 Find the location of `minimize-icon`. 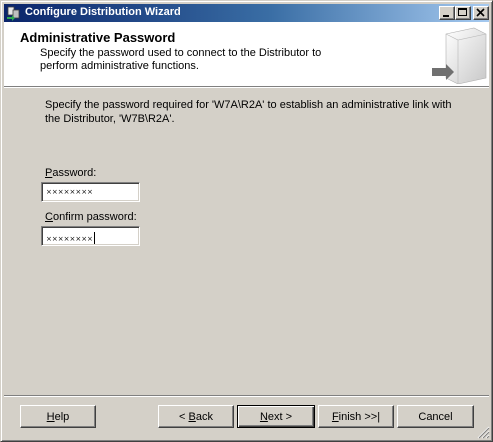

minimize-icon is located at coordinates (446, 16).